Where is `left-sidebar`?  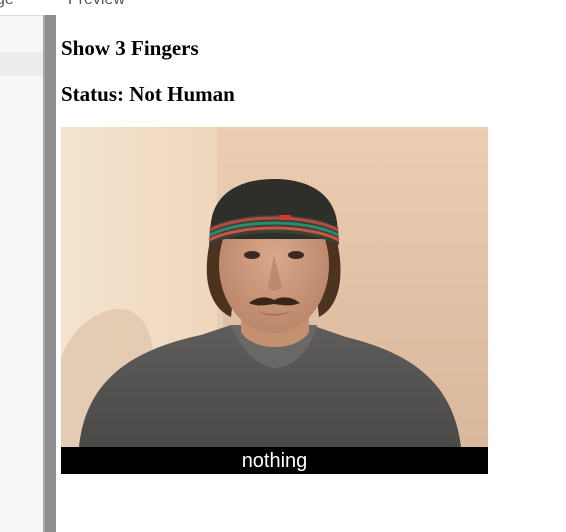 left-sidebar is located at coordinates (21, 273).